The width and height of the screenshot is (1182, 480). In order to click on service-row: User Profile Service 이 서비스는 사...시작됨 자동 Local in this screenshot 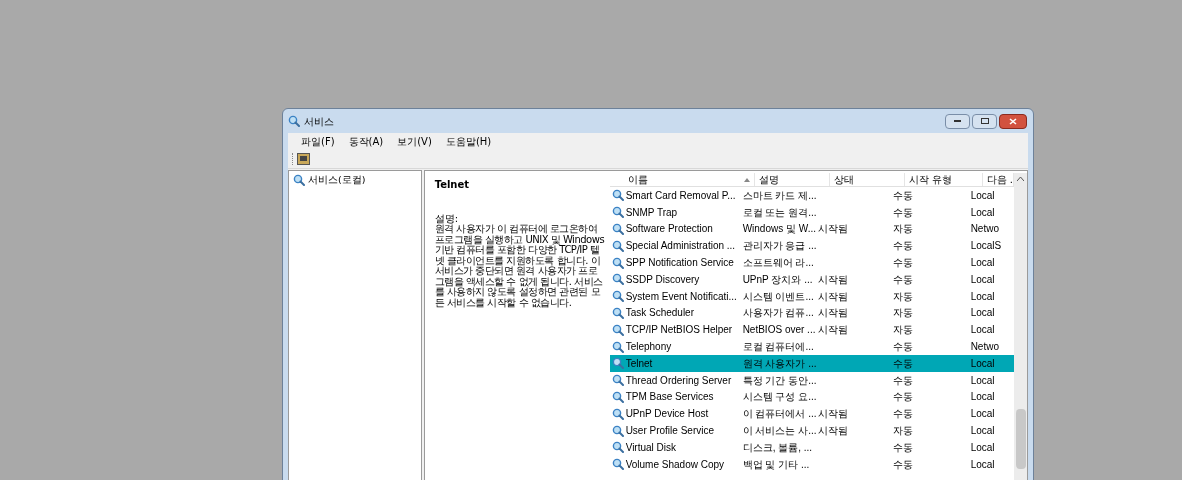, I will do `click(811, 430)`.